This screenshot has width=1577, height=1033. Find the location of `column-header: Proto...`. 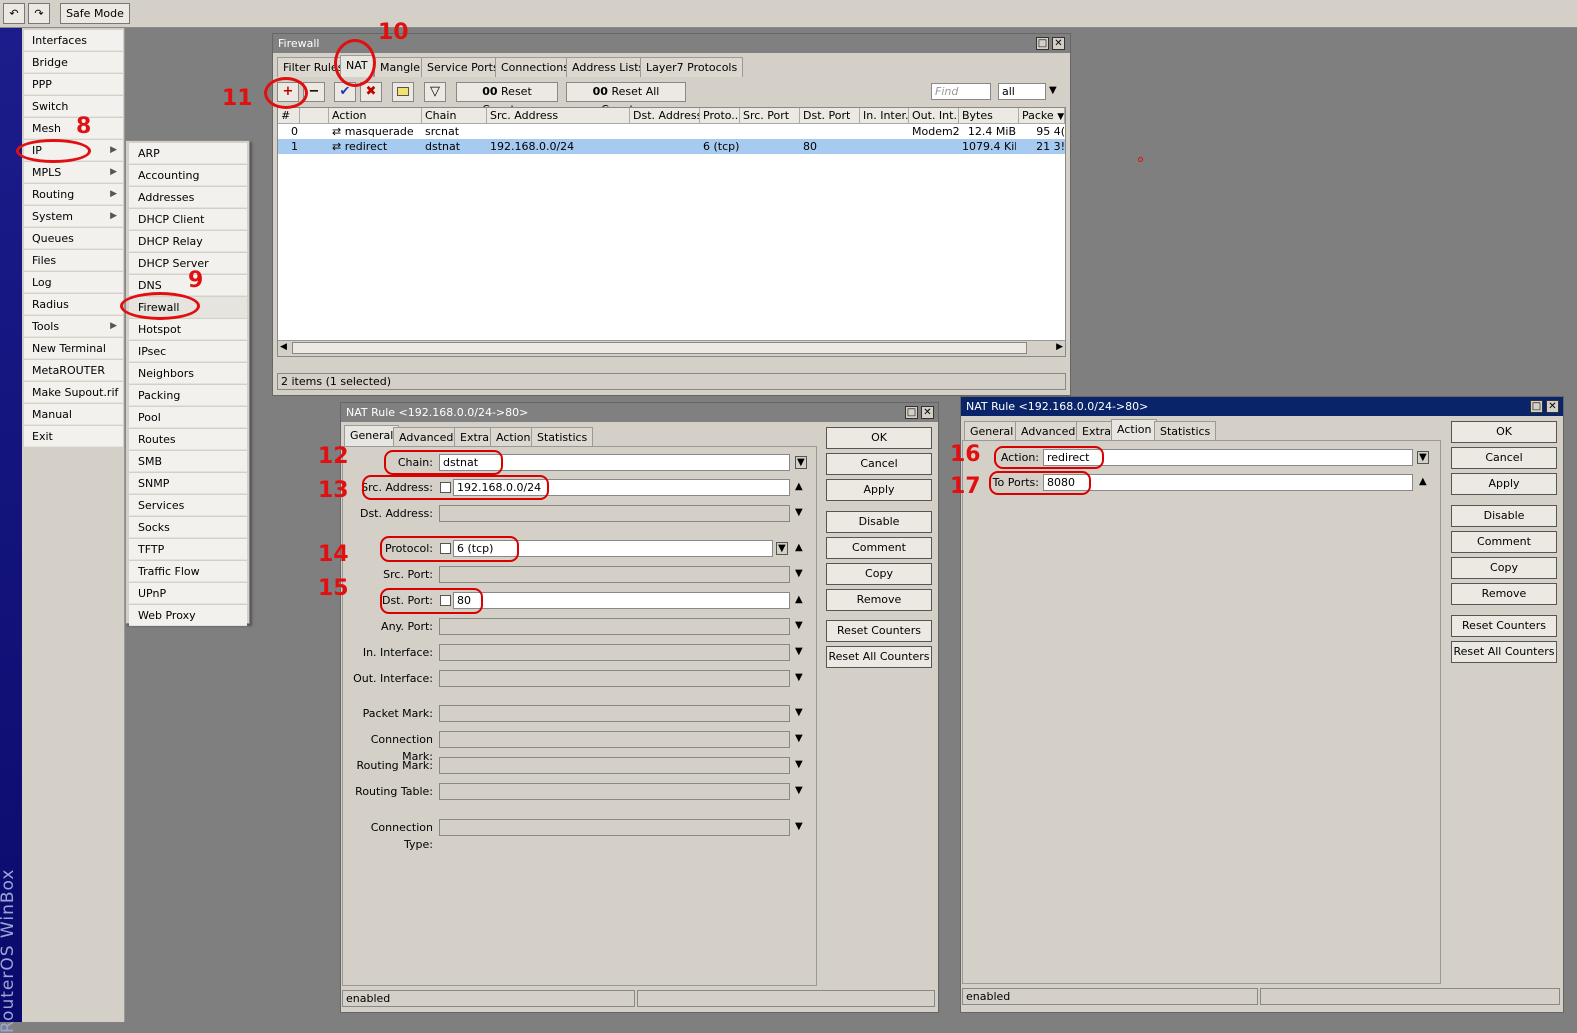

column-header: Proto... is located at coordinates (720, 116).